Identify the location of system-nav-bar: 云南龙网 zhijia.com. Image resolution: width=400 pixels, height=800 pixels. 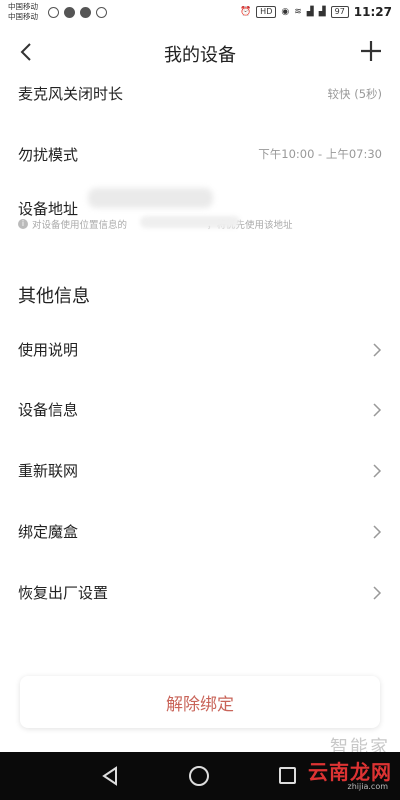
(200, 776).